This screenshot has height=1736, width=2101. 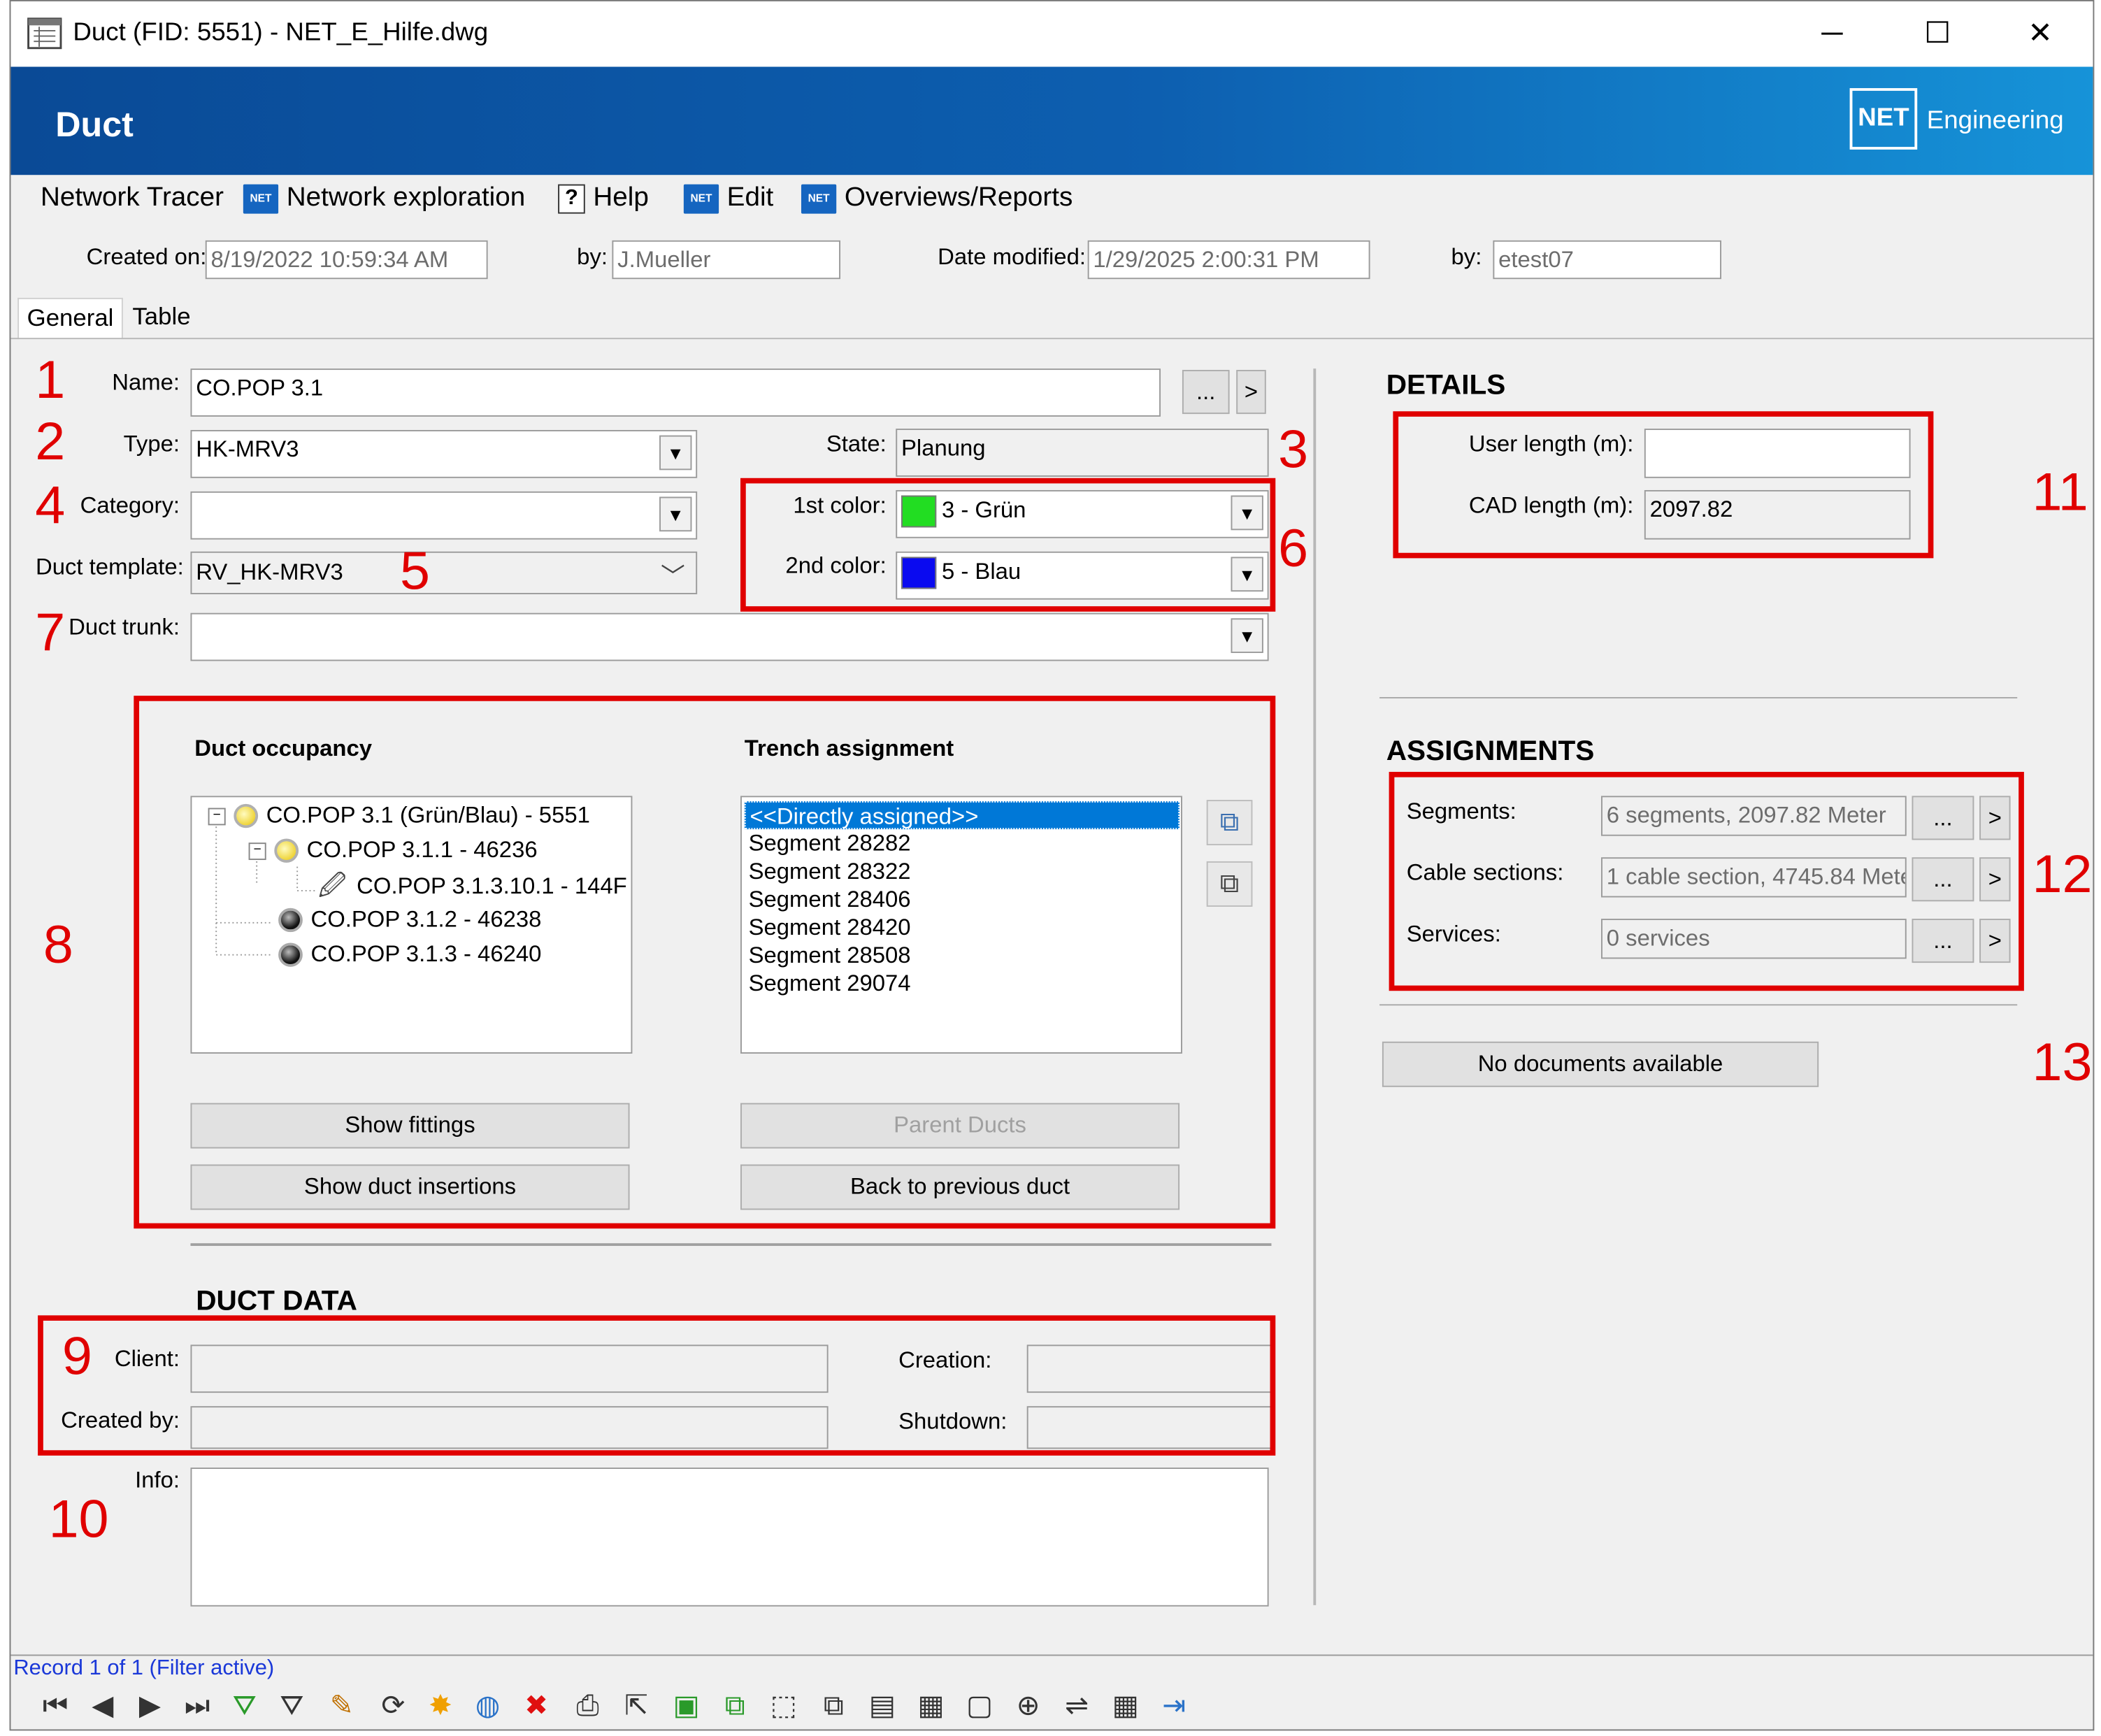 What do you see at coordinates (1051, 34) in the screenshot?
I see `title-bar: Duct (FID: 5551) - NET_E_Hilfe.dwg ─ ☐ ✕` at bounding box center [1051, 34].